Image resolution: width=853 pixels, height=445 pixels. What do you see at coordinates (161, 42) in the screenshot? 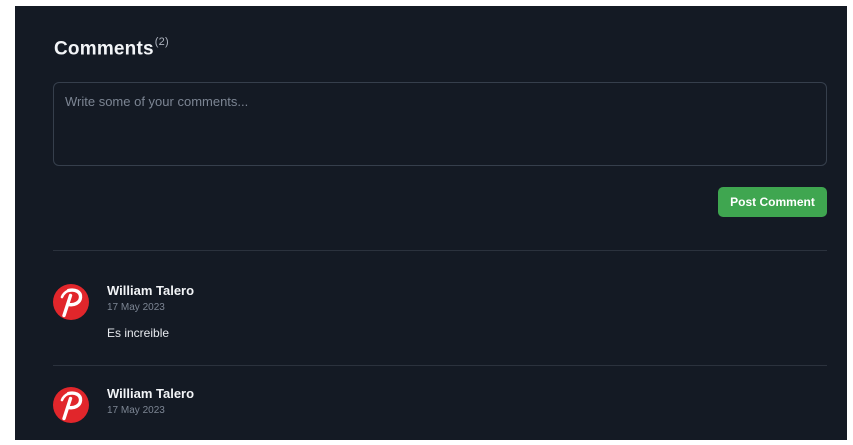
I see `comments-count: (2)` at bounding box center [161, 42].